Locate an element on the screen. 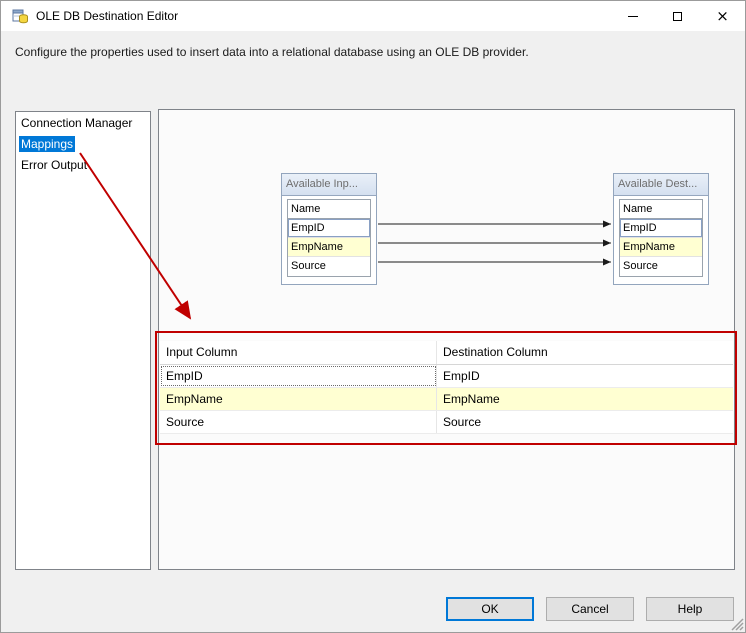  window-controls: × is located at coordinates (677, 16).